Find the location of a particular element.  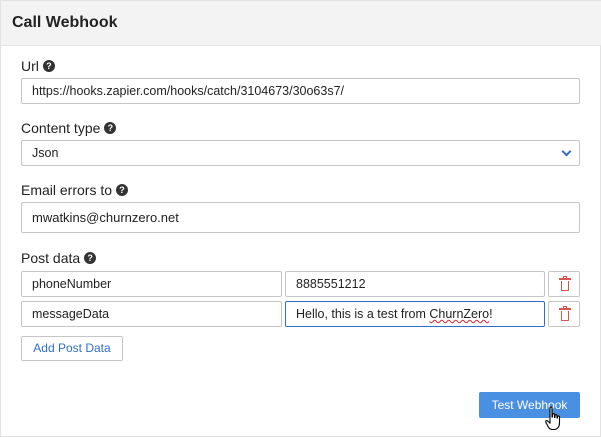

post-data-value-input: Hello, this is a test from ChurnZero! is located at coordinates (415, 314).